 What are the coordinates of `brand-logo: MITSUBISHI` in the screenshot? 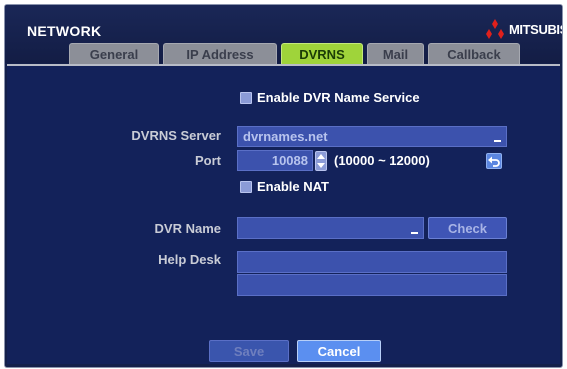 It's located at (522, 29).